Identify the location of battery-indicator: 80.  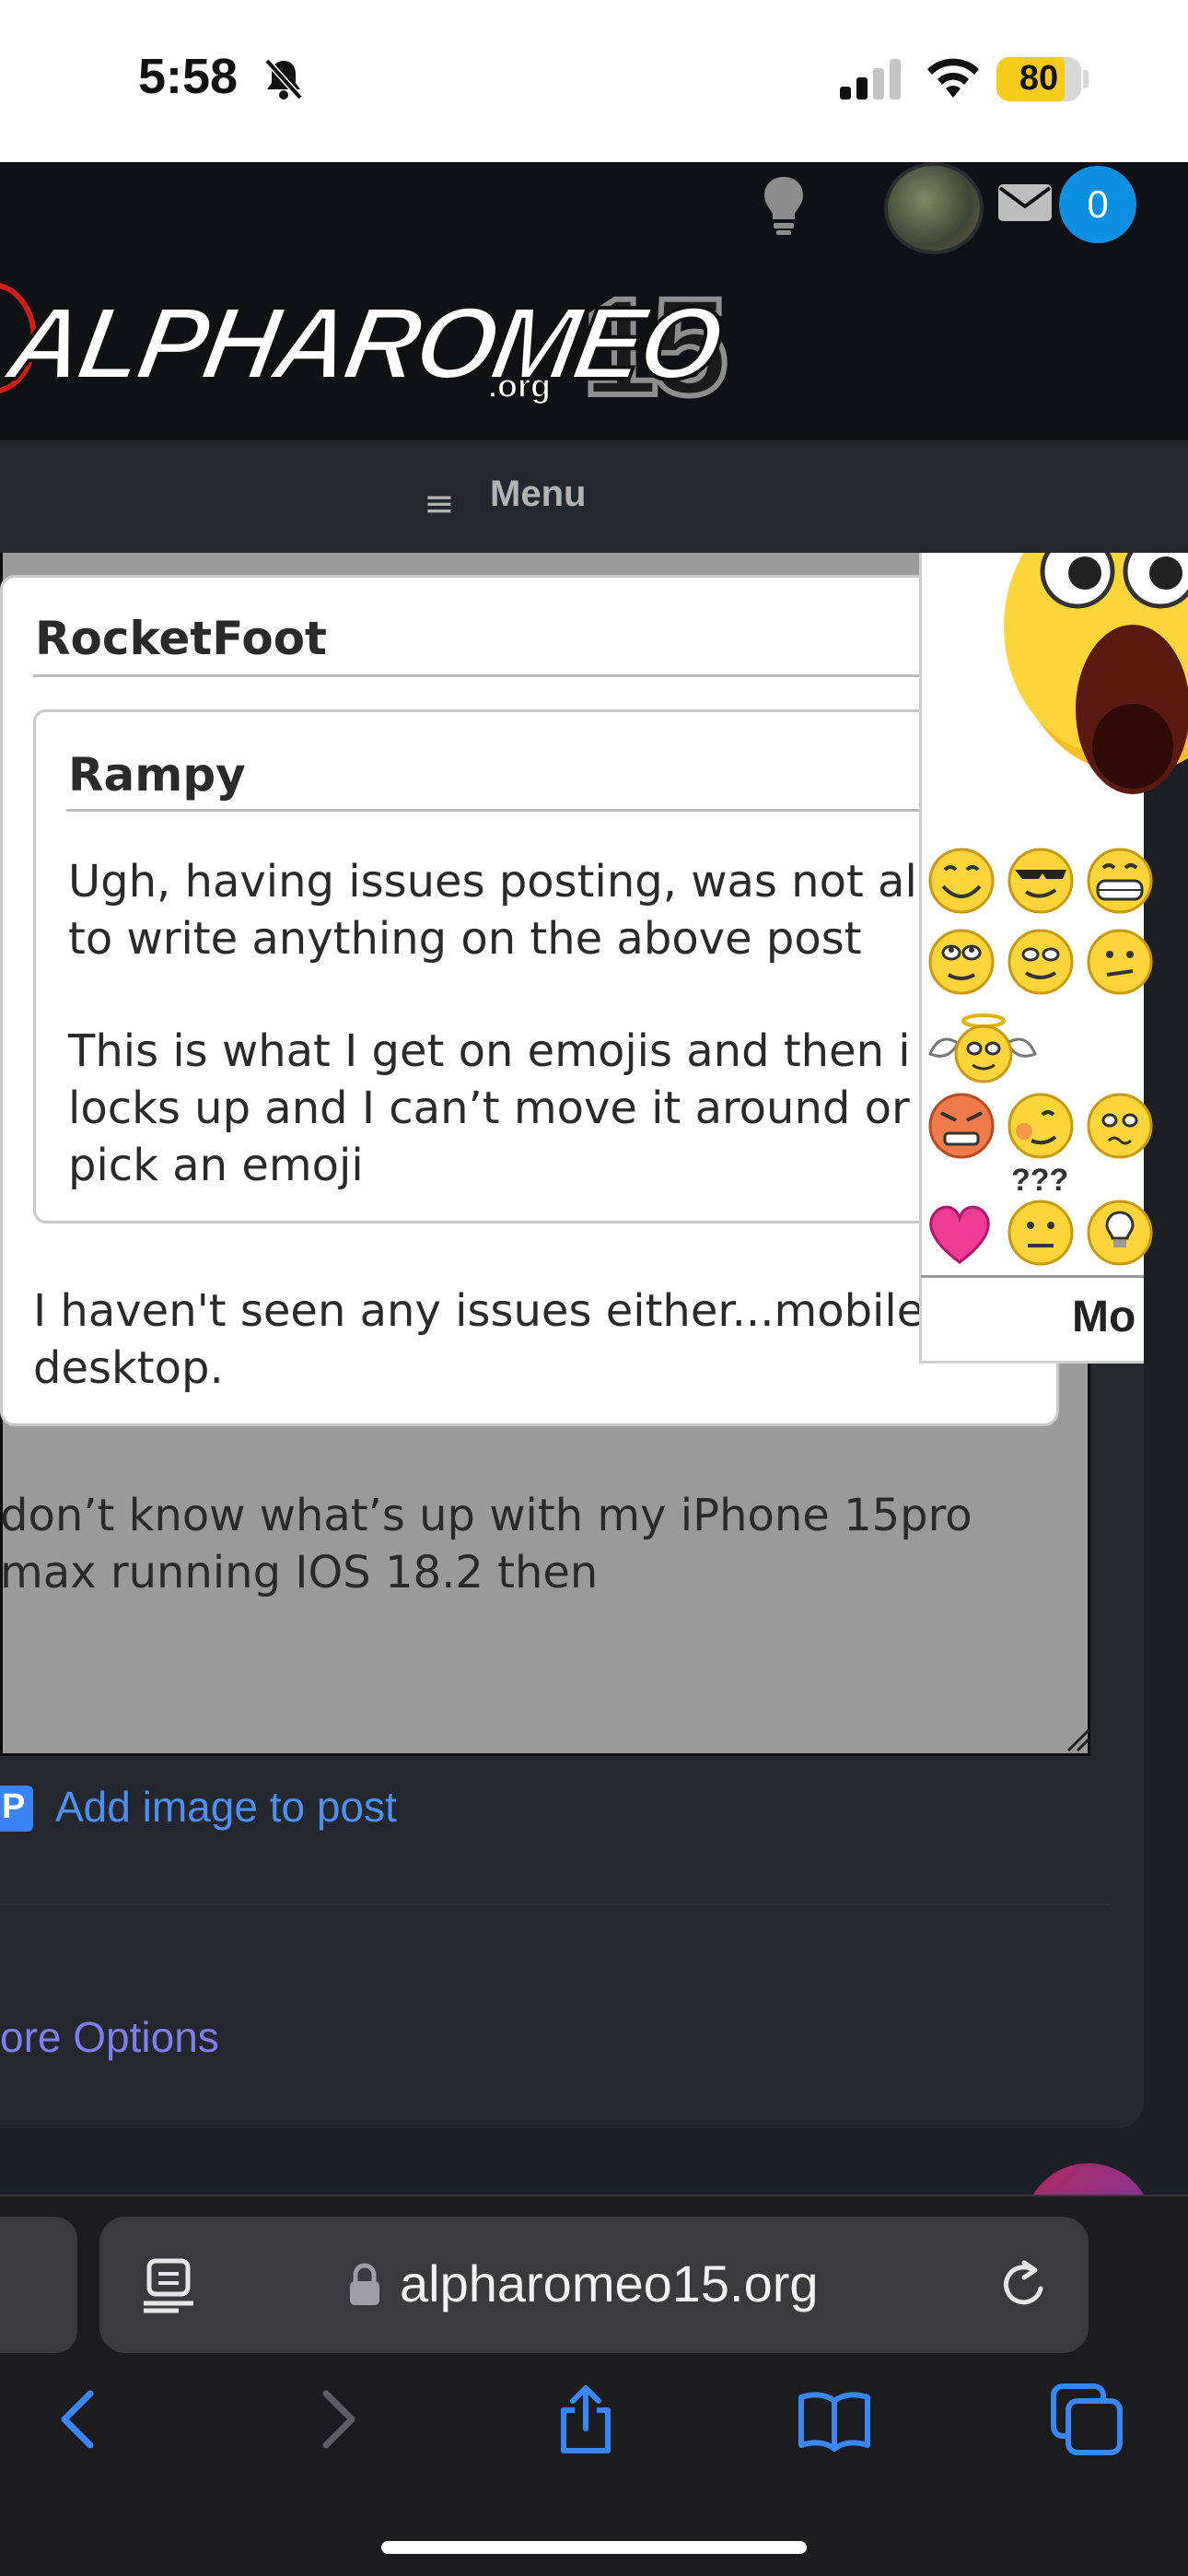
(1038, 79).